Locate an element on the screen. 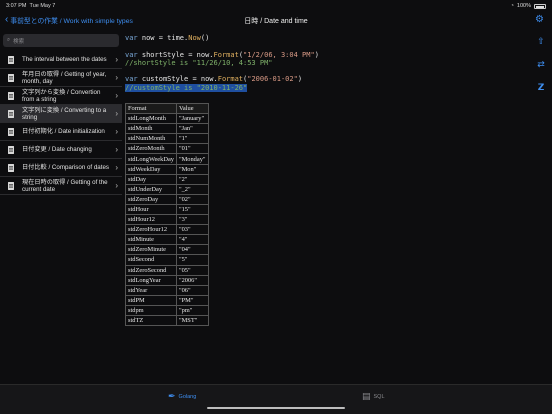 This screenshot has width=552, height=414. format-cell: stdYear is located at coordinates (151, 290).